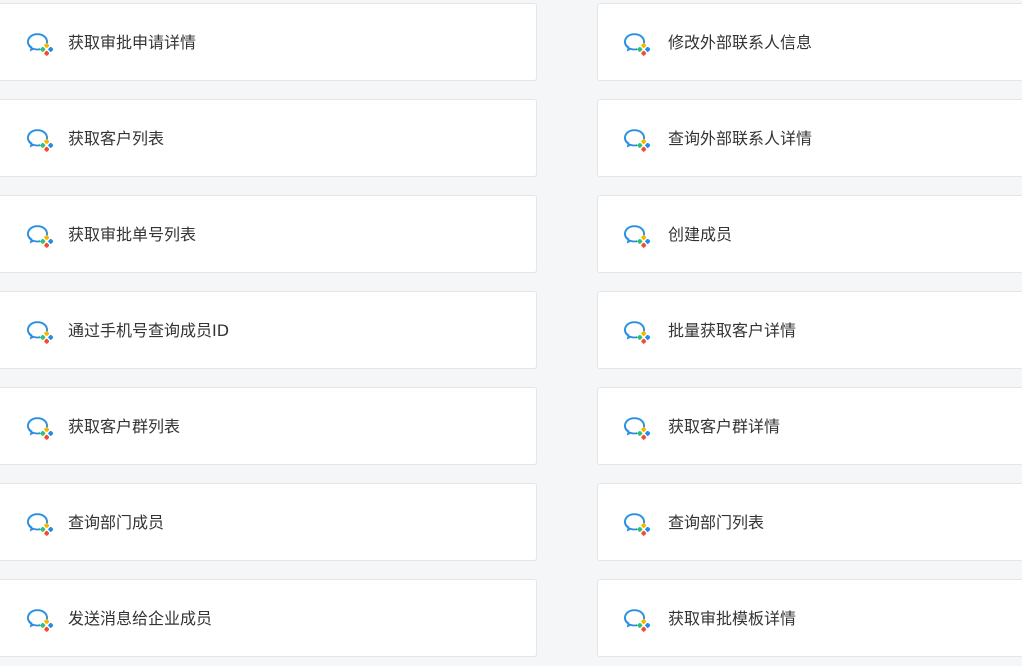  Describe the element at coordinates (268, 618) in the screenshot. I see `api-card-send-message: 发送消息给企业成员` at that location.